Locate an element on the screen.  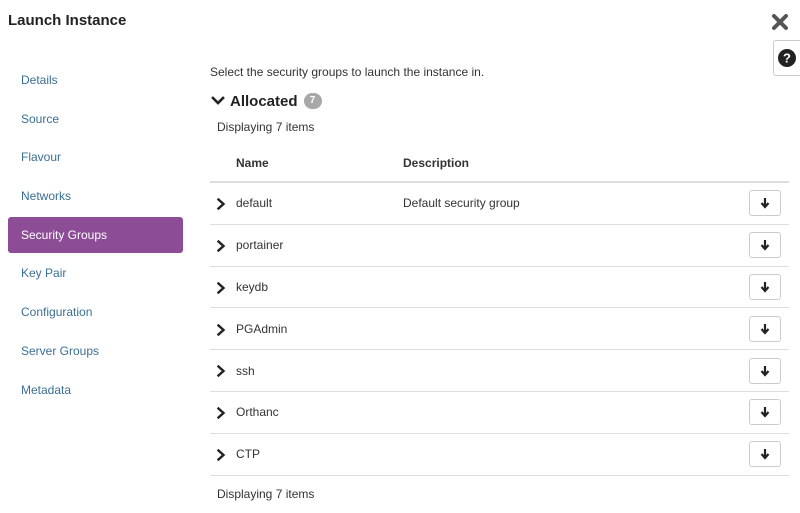
table-row: default Default security group is located at coordinates (499, 203).